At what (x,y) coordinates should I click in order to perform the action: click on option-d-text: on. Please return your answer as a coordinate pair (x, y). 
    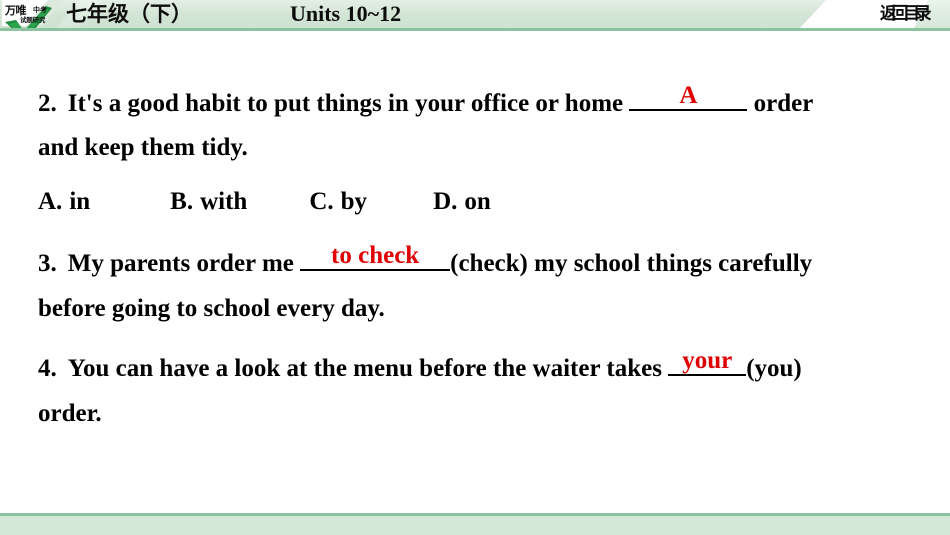
    Looking at the image, I should click on (477, 201).